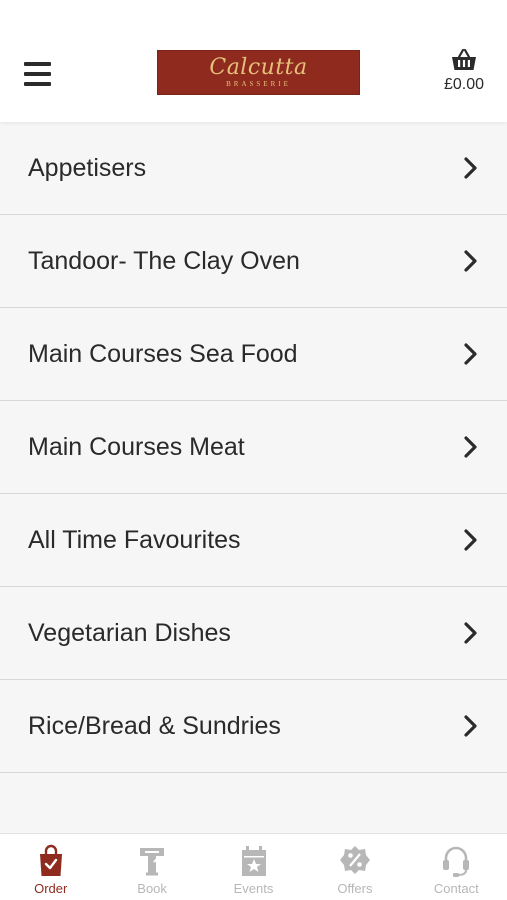 This screenshot has width=507, height=900. I want to click on nav-label: Book, so click(152, 888).